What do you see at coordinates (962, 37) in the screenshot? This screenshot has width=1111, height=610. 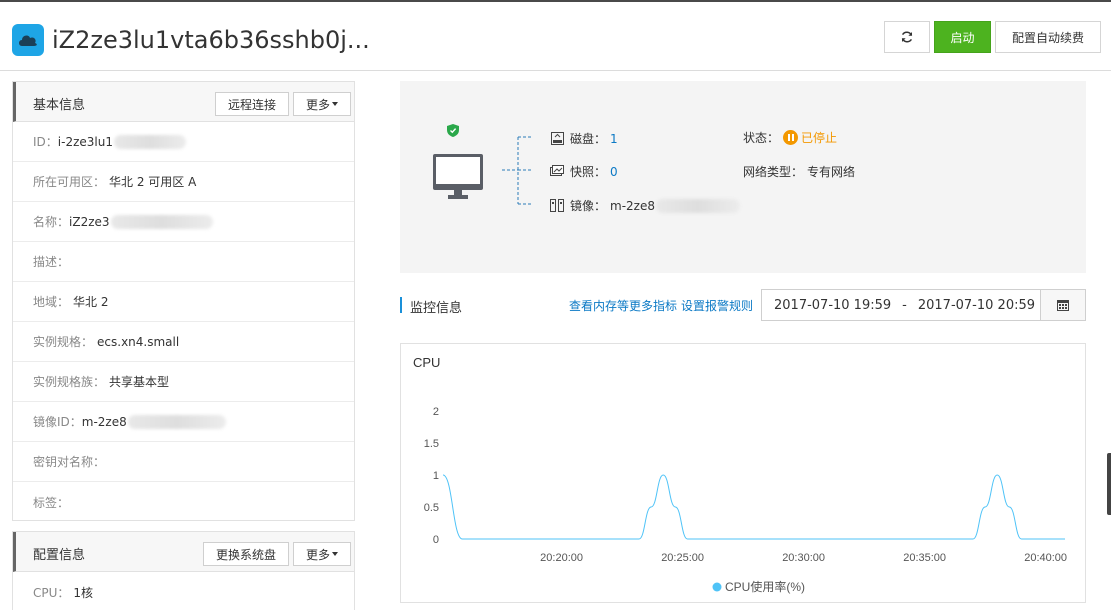 I see `start-button: 启动` at bounding box center [962, 37].